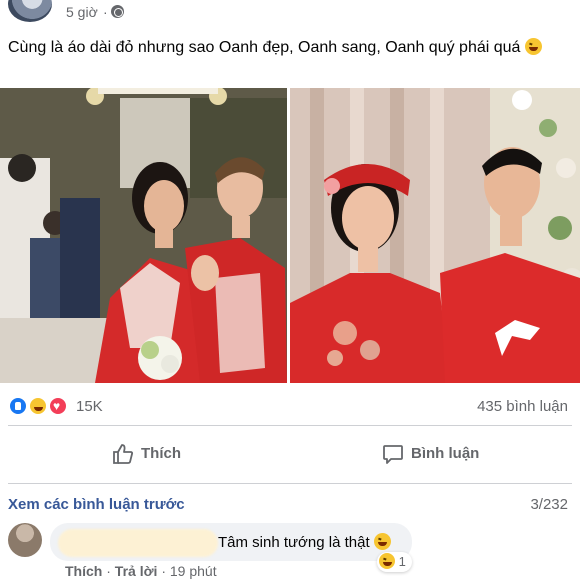 The image size is (580, 584). Describe the element at coordinates (402, 561) in the screenshot. I see `comment-reaction-count: 1` at that location.